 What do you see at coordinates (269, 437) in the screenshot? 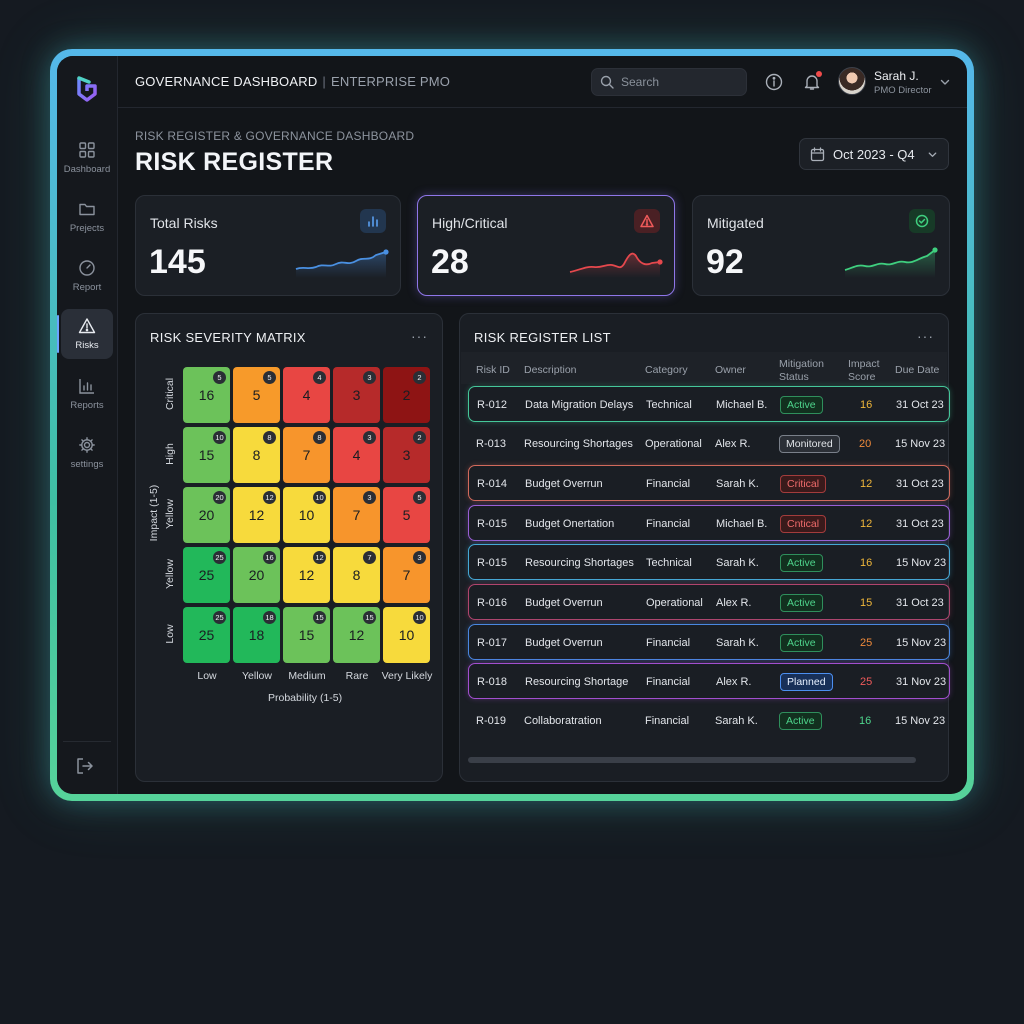
I see `matrix-cell-count-badge: 8` at bounding box center [269, 437].